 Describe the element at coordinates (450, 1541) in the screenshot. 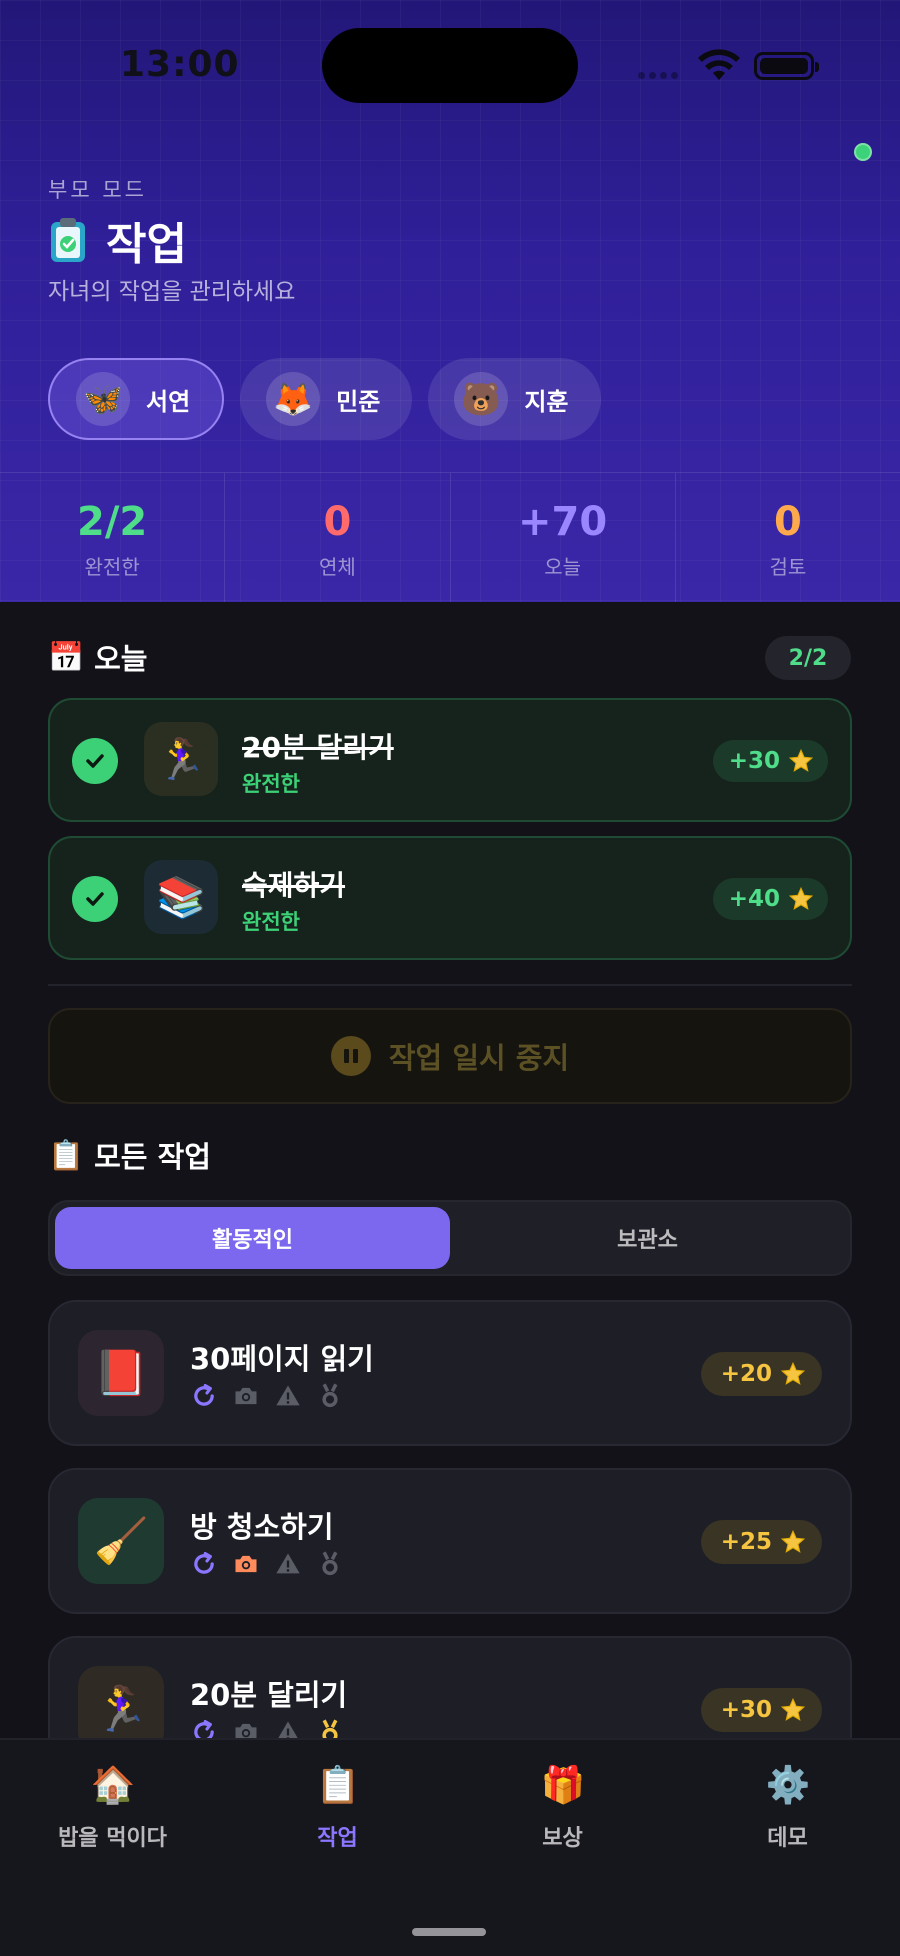

I see `task-card: 🧹 방 청소하기 +25` at that location.